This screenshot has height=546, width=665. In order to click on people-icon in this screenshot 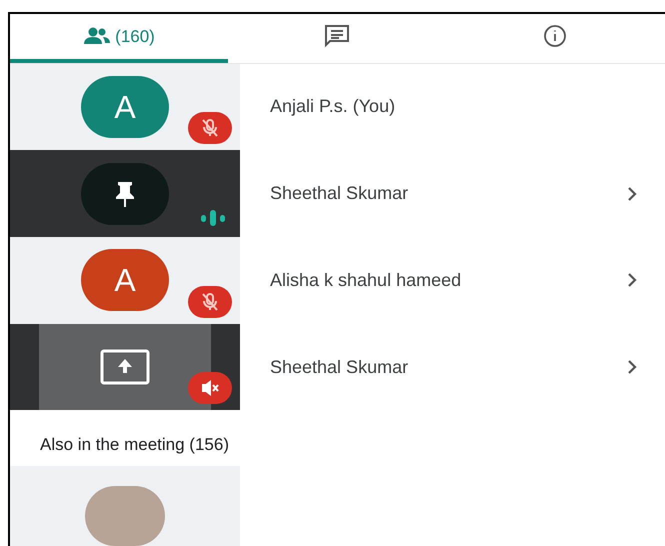, I will do `click(97, 36)`.